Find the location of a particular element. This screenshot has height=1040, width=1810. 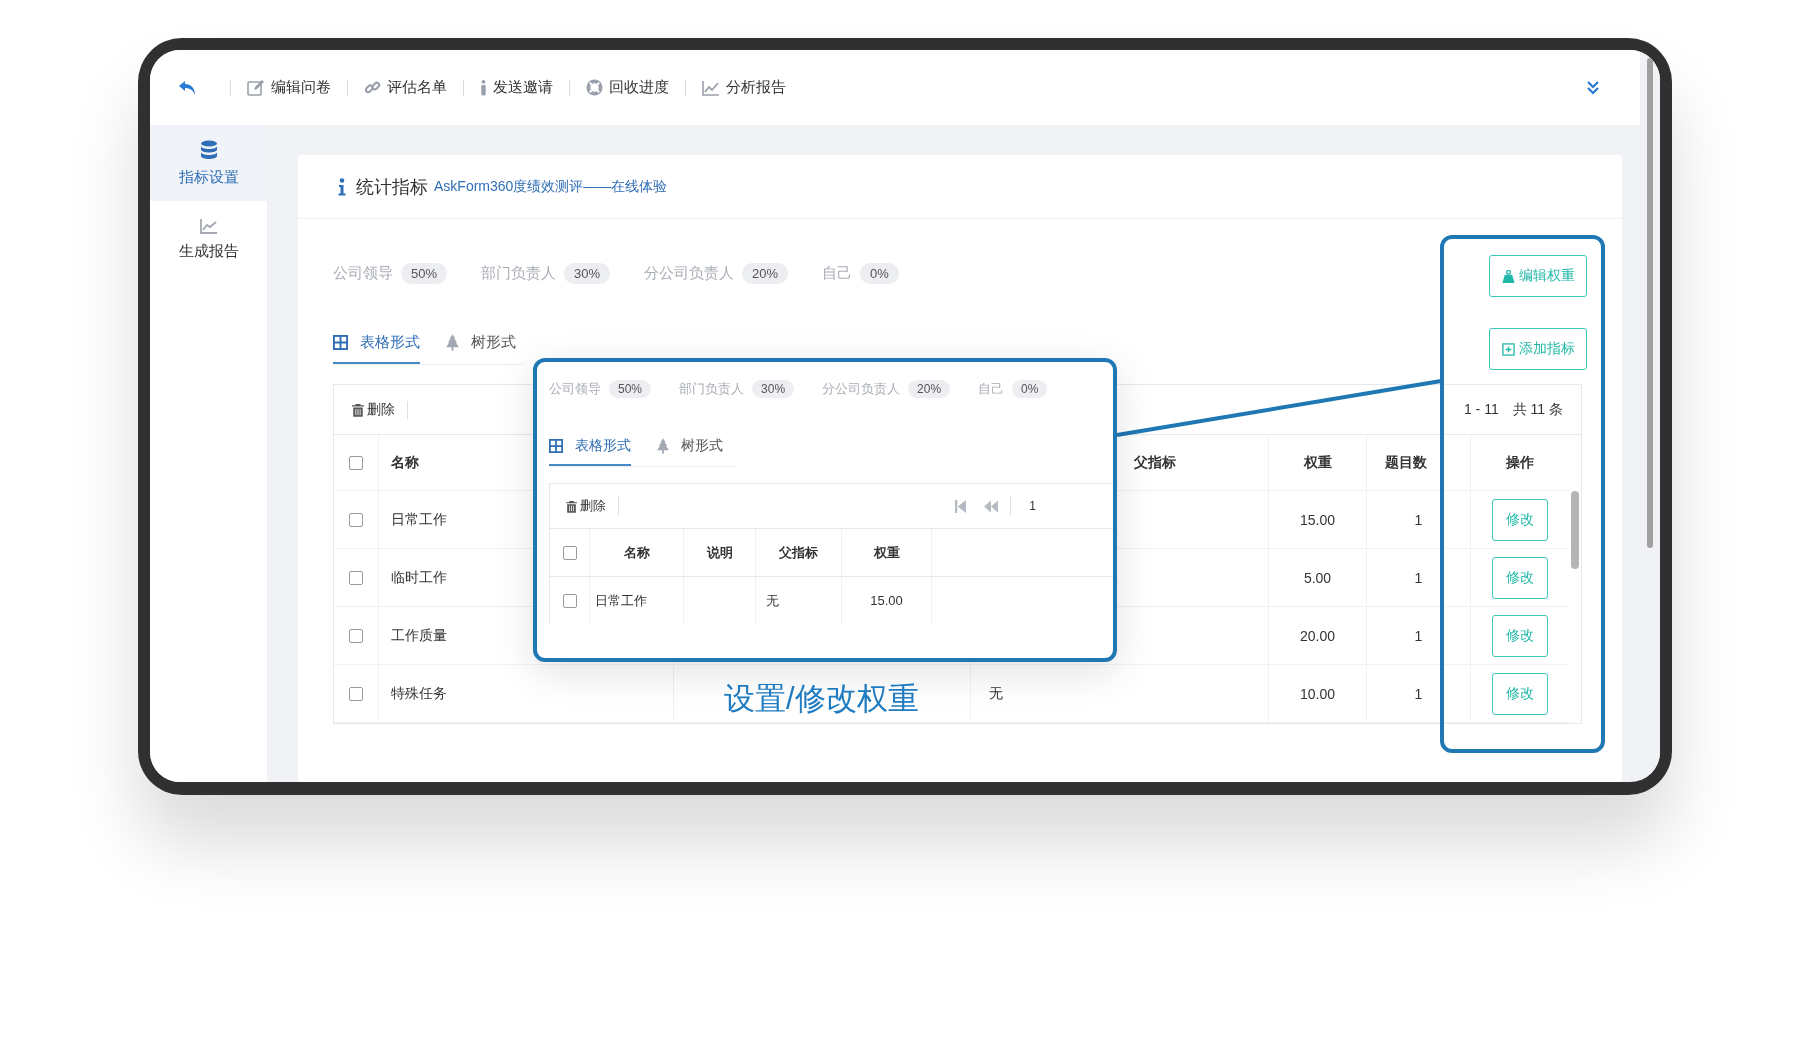

toolbar-item: 回收进度 is located at coordinates (627, 87).